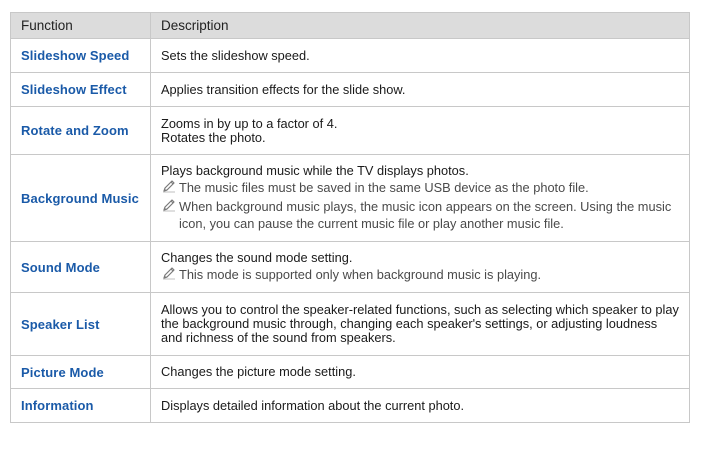 Image resolution: width=702 pixels, height=450 pixels. What do you see at coordinates (80, 55) in the screenshot?
I see `function-name: Slideshow Speed` at bounding box center [80, 55].